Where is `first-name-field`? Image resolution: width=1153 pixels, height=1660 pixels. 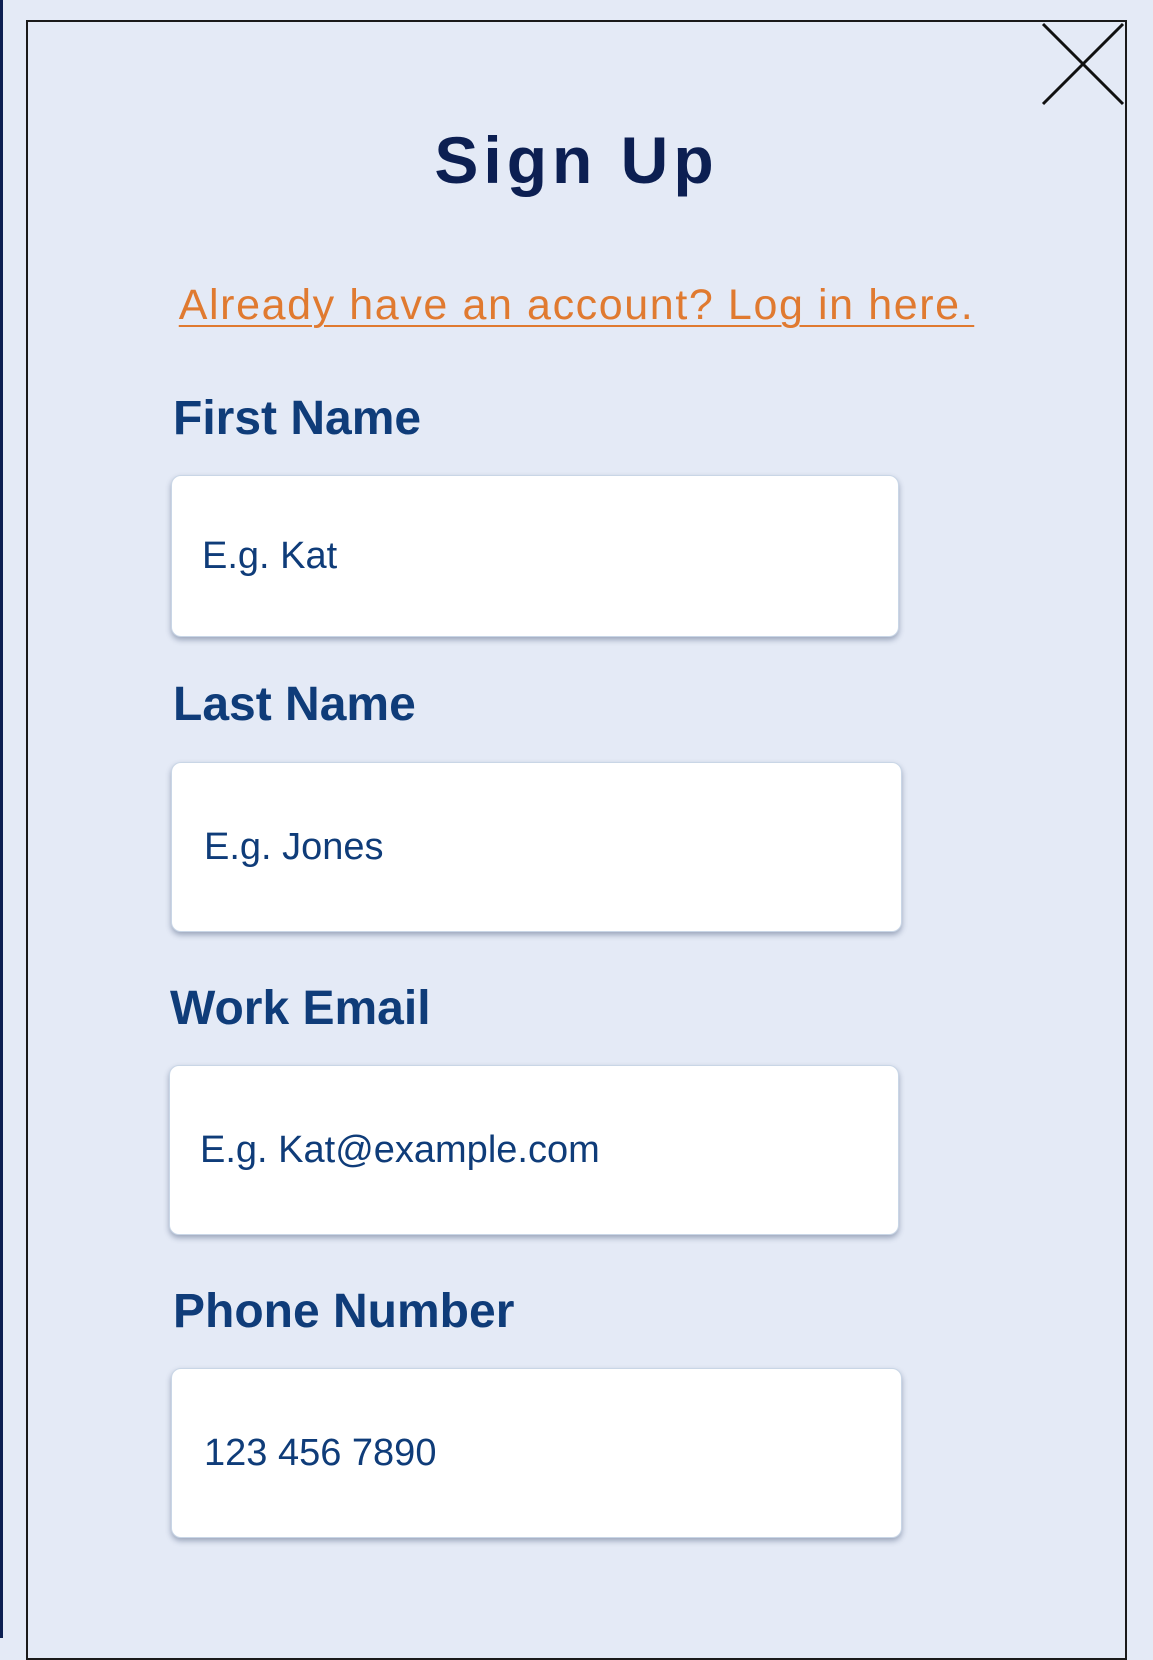 first-name-field is located at coordinates (535, 556).